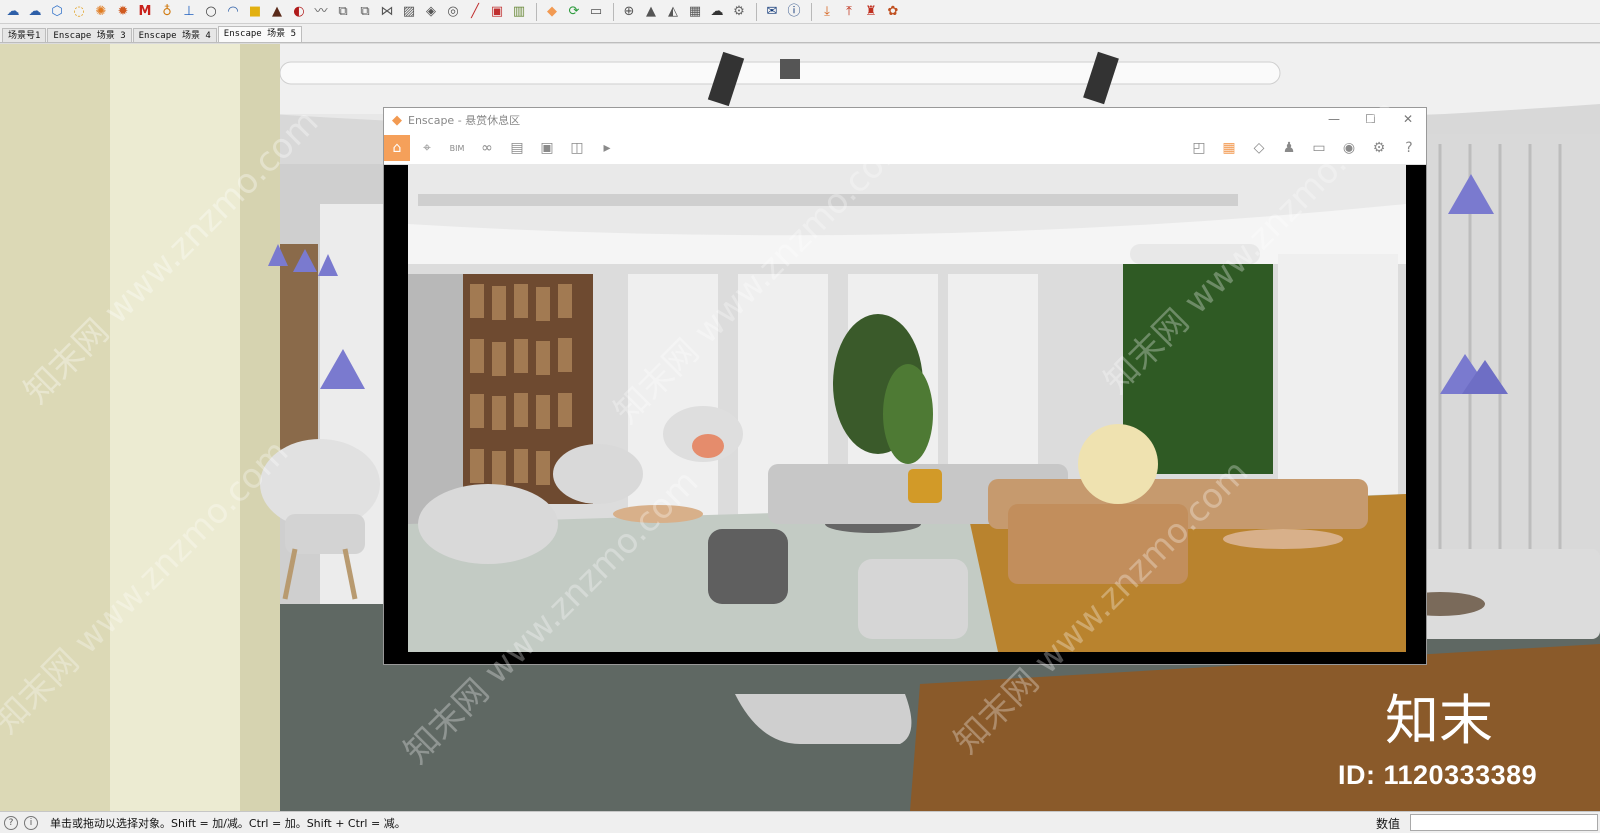 Image resolution: width=1600 pixels, height=833 pixels. What do you see at coordinates (31, 822) in the screenshot?
I see `info-circle-icon: i` at bounding box center [31, 822].